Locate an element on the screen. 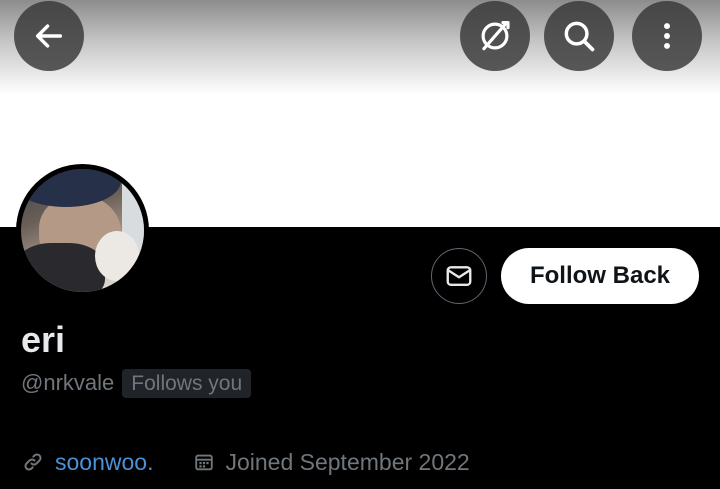  more-vertical-icon is located at coordinates (667, 36).